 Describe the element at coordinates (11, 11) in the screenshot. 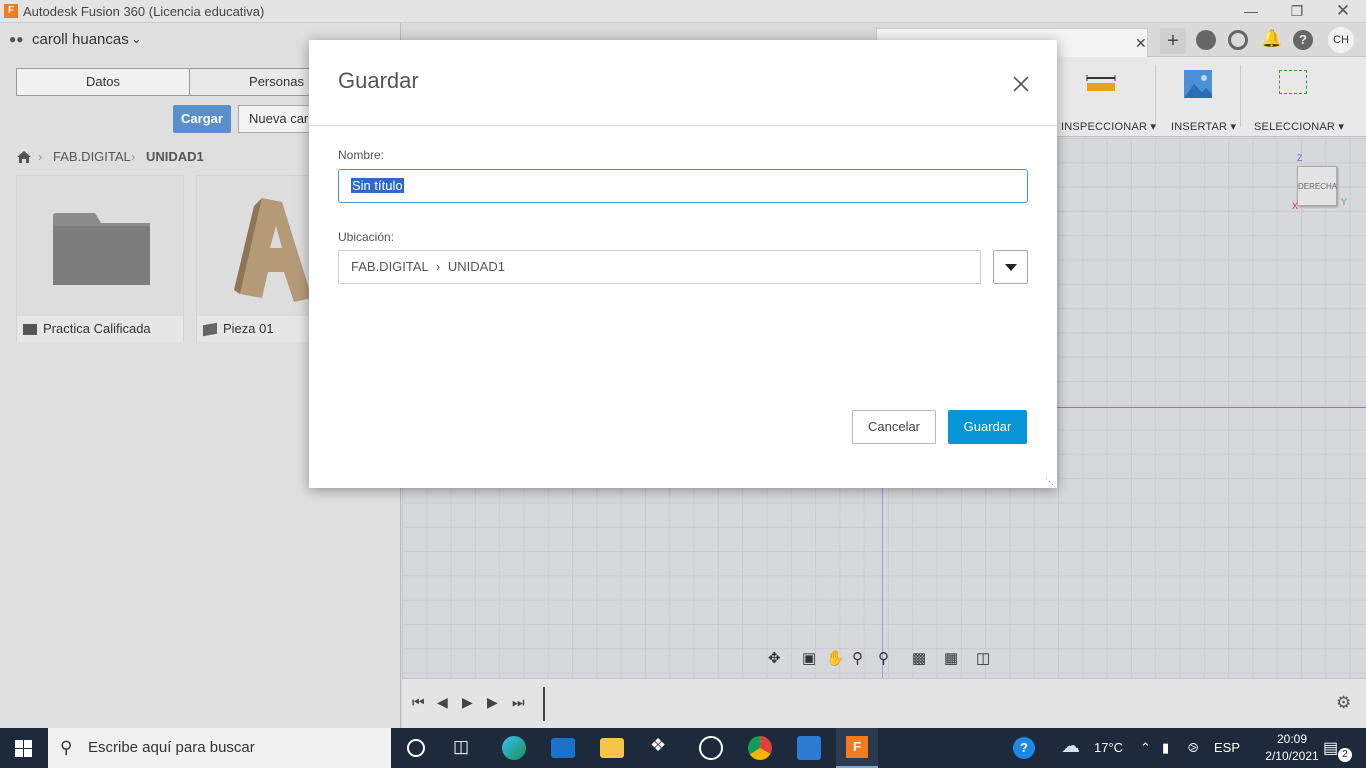

I see `fusion-logo-icon: F` at that location.